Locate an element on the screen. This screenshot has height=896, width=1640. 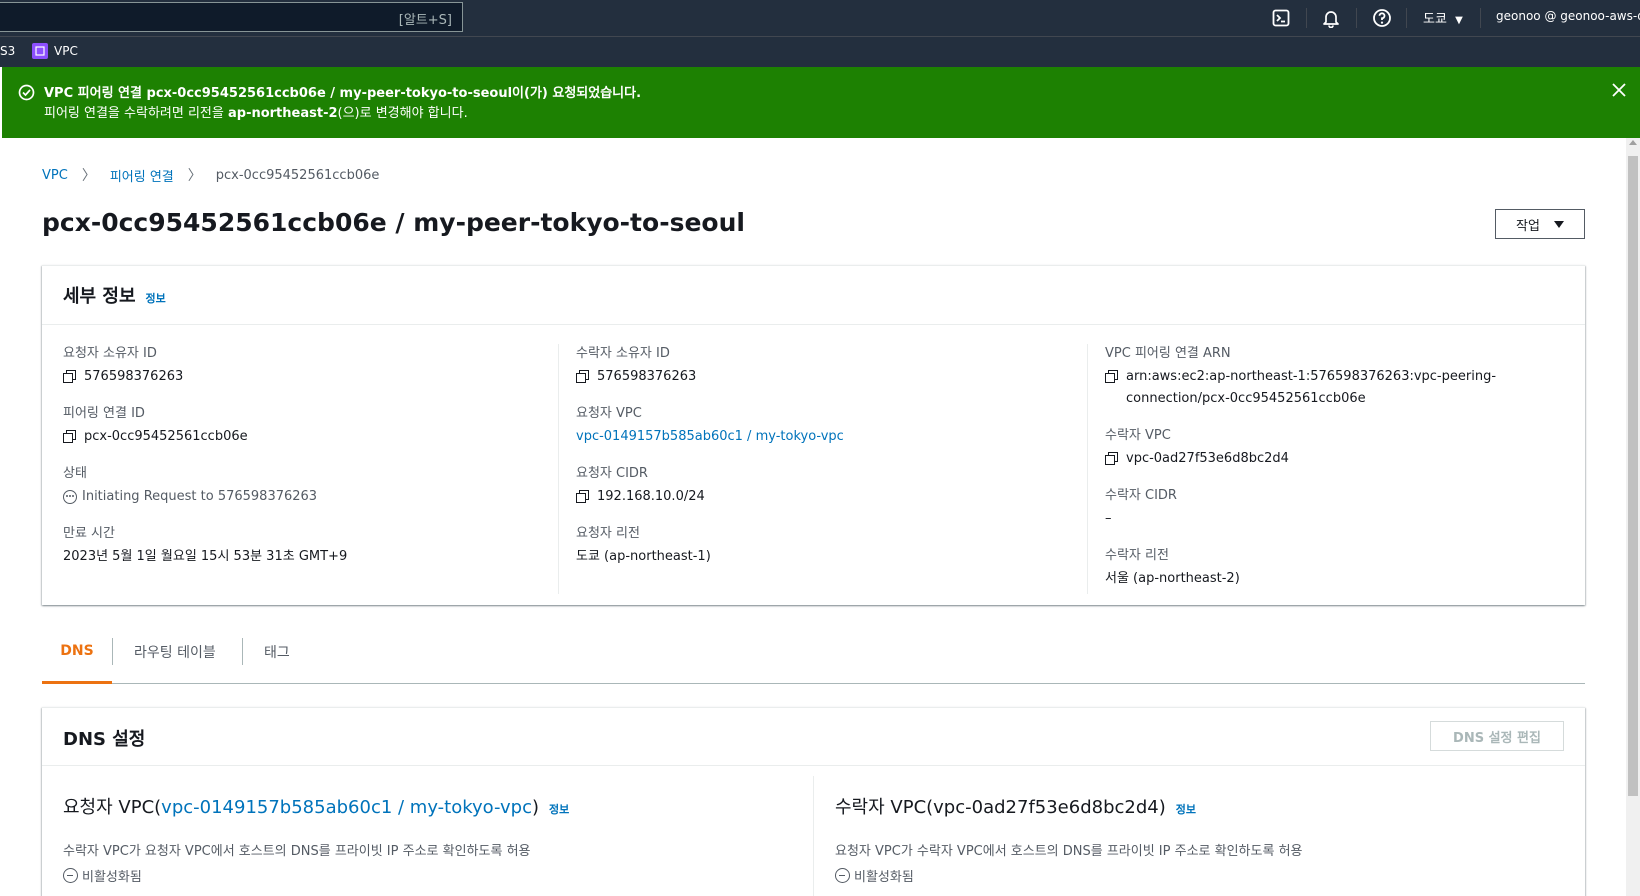
requester-dns-status: 비활성화됨 is located at coordinates (102, 875).